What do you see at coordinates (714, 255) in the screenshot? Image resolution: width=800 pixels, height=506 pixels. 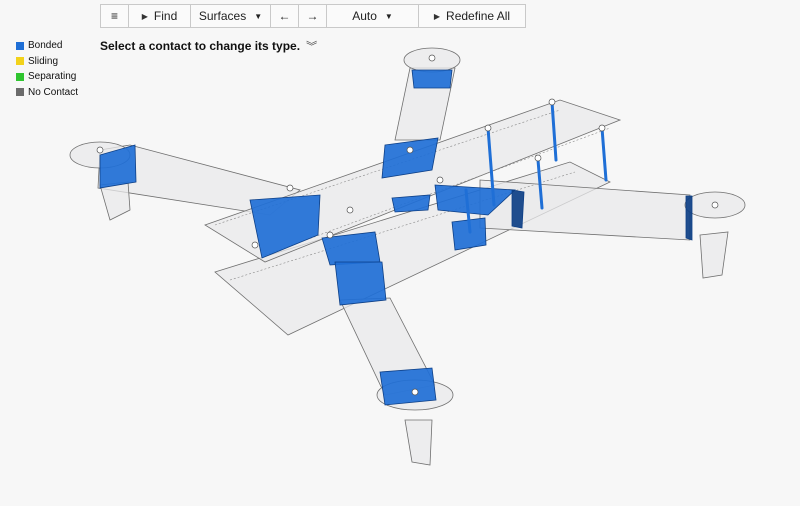 I see `arm-right-leg` at bounding box center [714, 255].